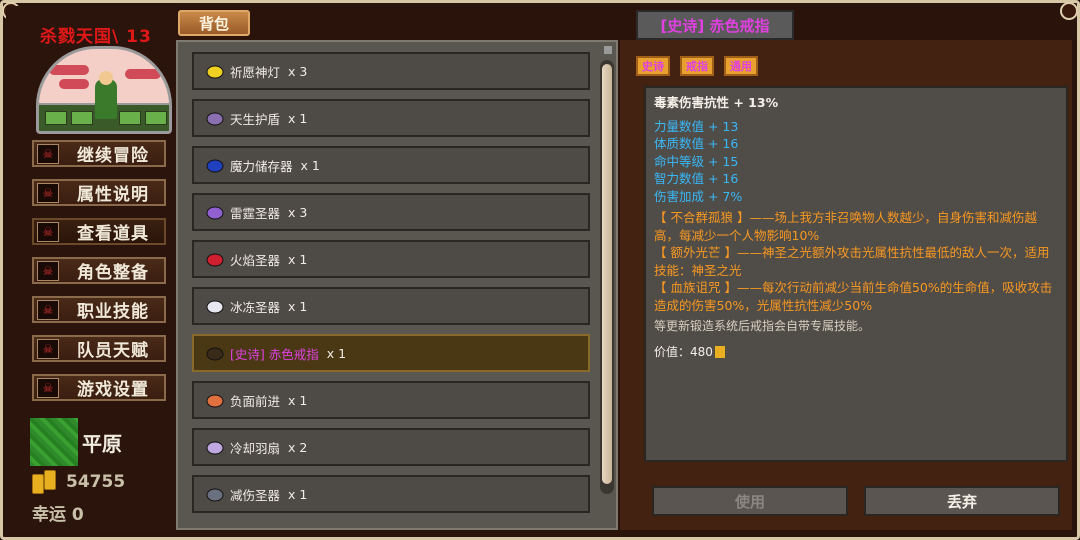  Describe the element at coordinates (391, 165) in the screenshot. I see `bag-item: 魔力储存器 x 1` at that location.